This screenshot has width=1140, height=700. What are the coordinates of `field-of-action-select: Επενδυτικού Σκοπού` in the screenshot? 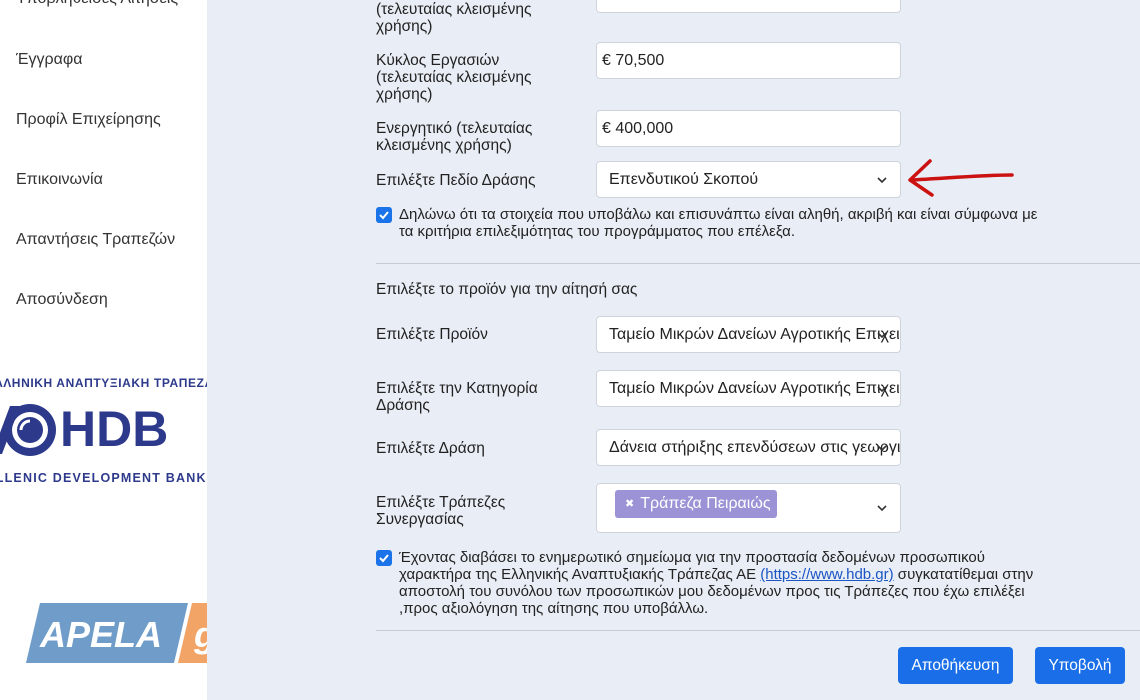 It's located at (748, 179).